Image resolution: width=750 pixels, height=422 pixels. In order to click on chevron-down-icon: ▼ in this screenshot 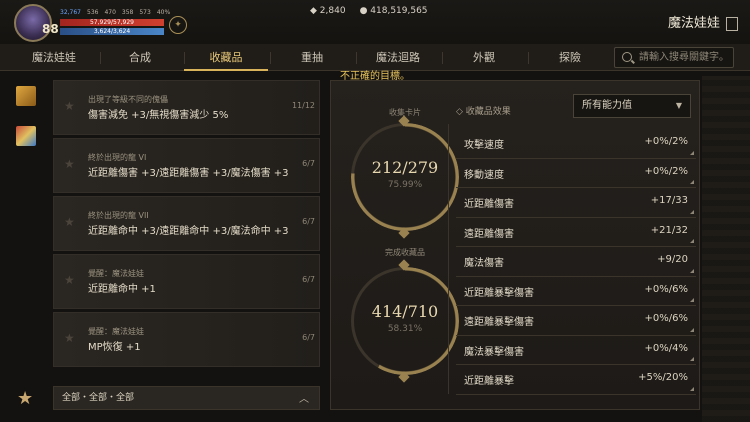, I will do `click(678, 105)`.